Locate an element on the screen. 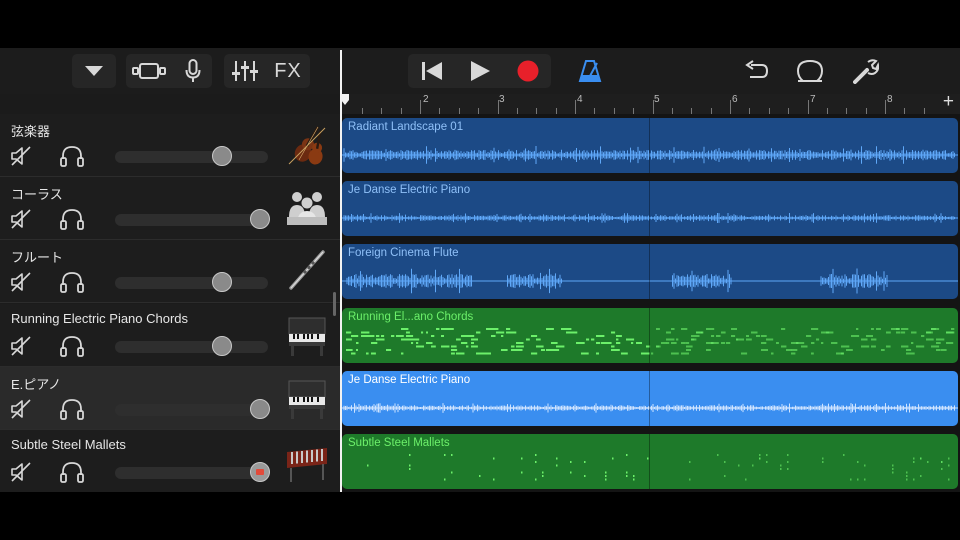  add-section-button: + is located at coordinates (948, 102).